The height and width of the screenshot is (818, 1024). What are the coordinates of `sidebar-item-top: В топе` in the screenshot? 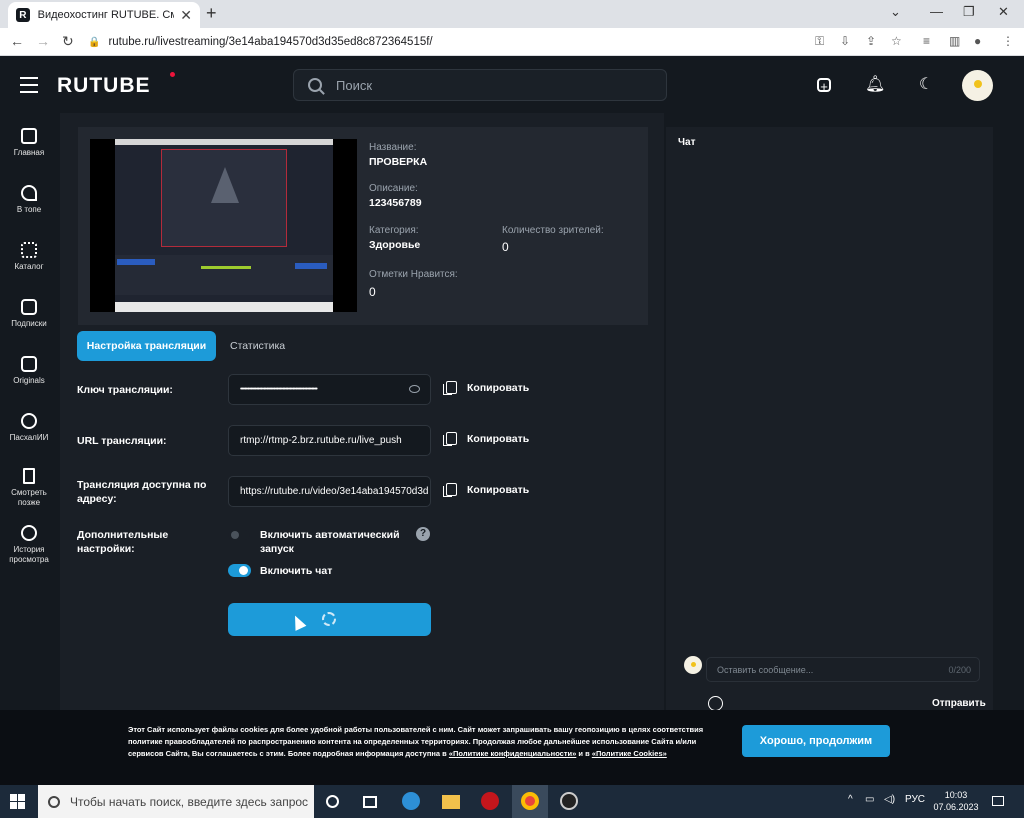 It's located at (29, 200).